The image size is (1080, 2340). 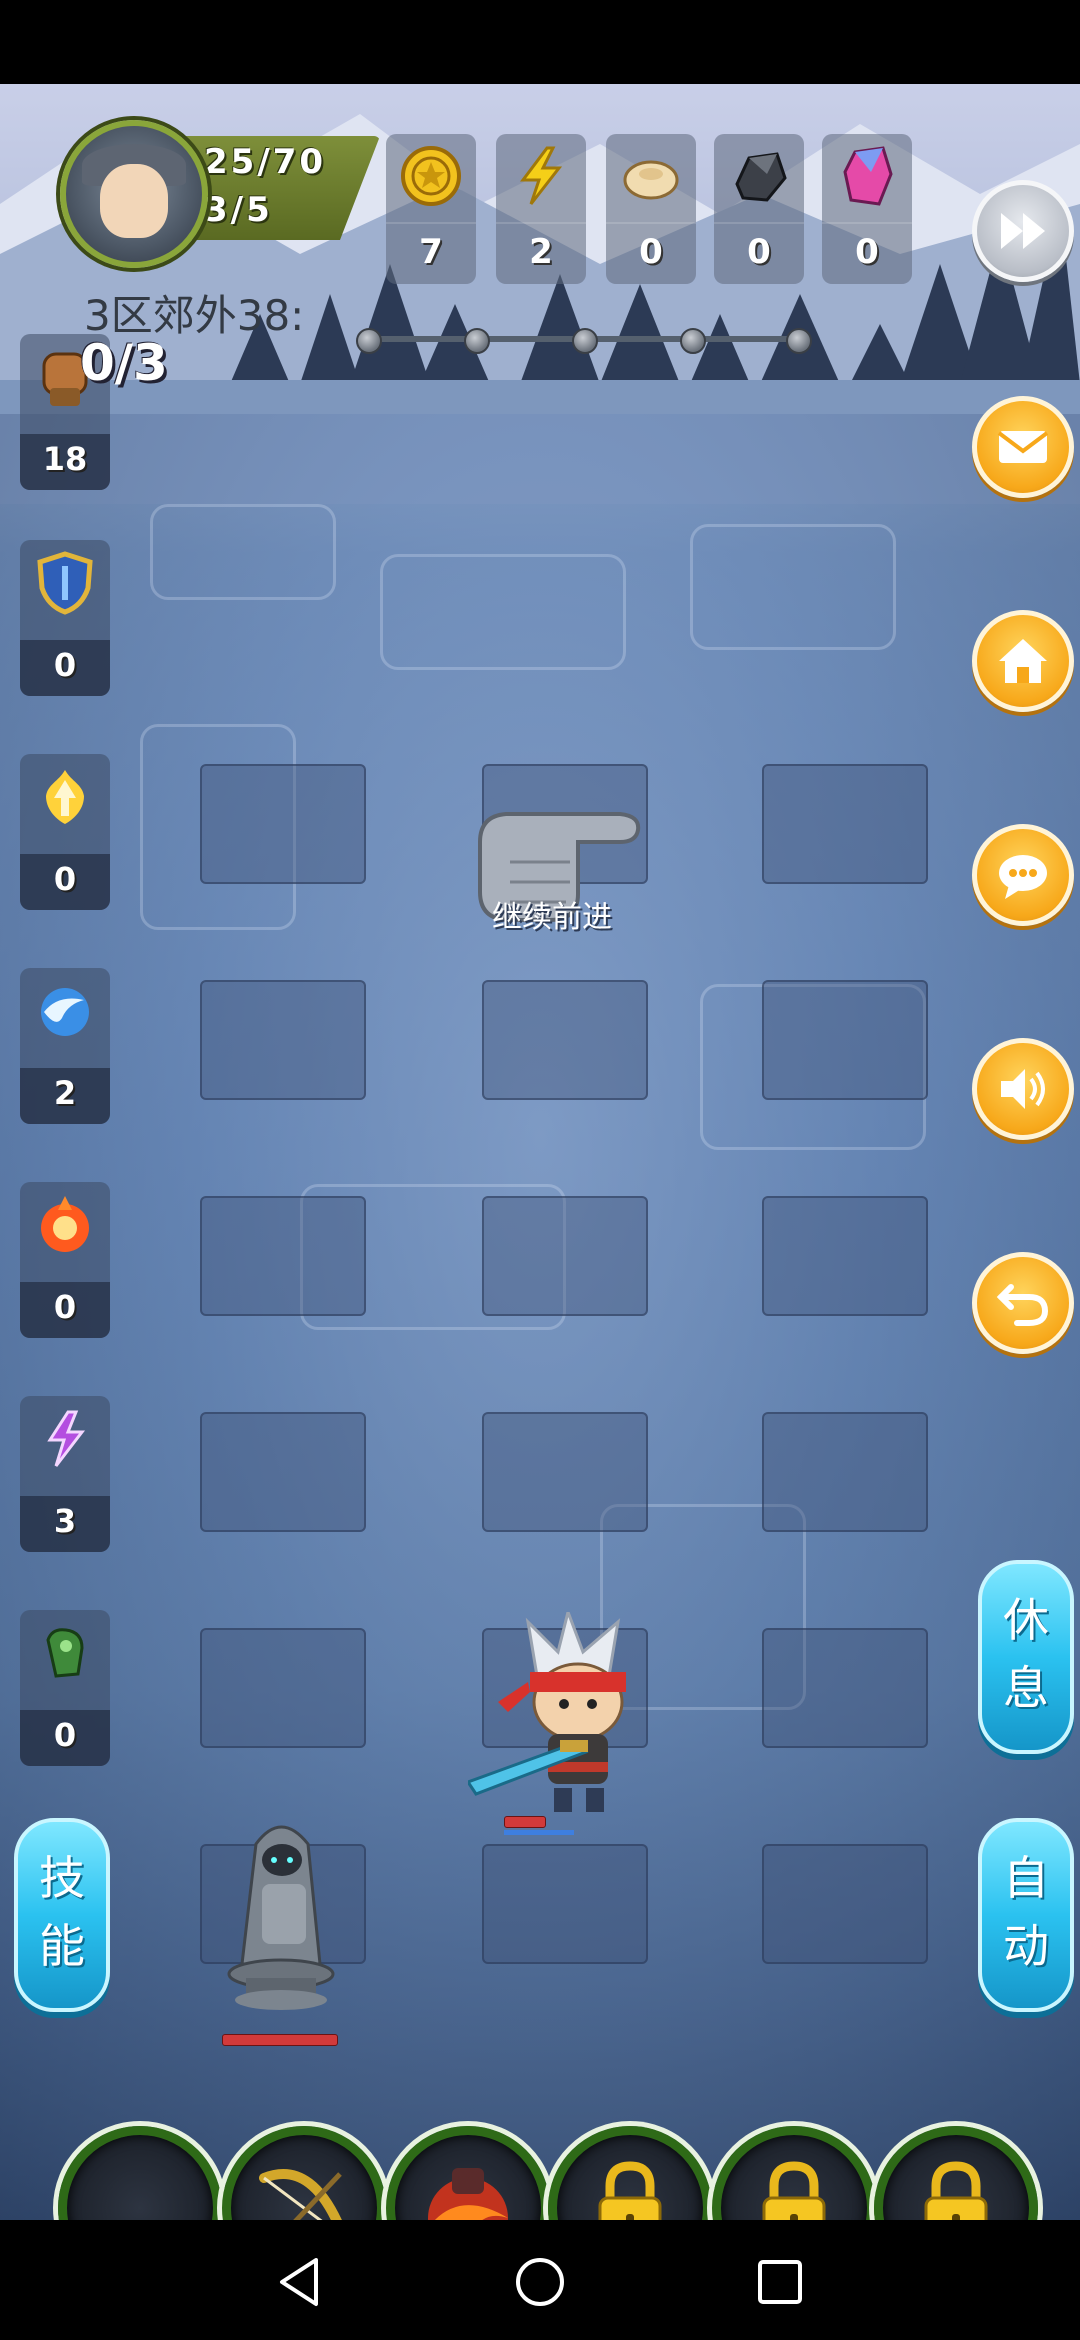 I want to click on auto-button: 自 动, so click(x=1026, y=1915).